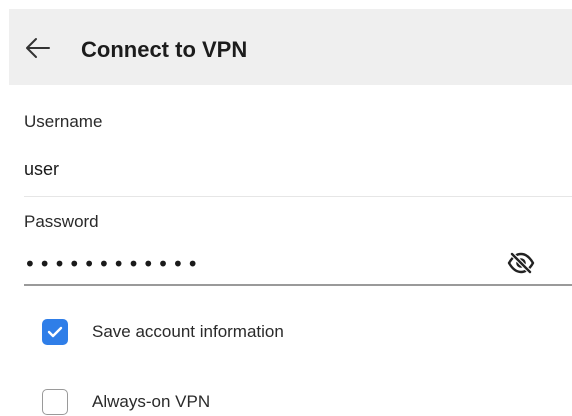 The height and width of the screenshot is (416, 572). What do you see at coordinates (164, 49) in the screenshot?
I see `page-title: Connect to VPN` at bounding box center [164, 49].